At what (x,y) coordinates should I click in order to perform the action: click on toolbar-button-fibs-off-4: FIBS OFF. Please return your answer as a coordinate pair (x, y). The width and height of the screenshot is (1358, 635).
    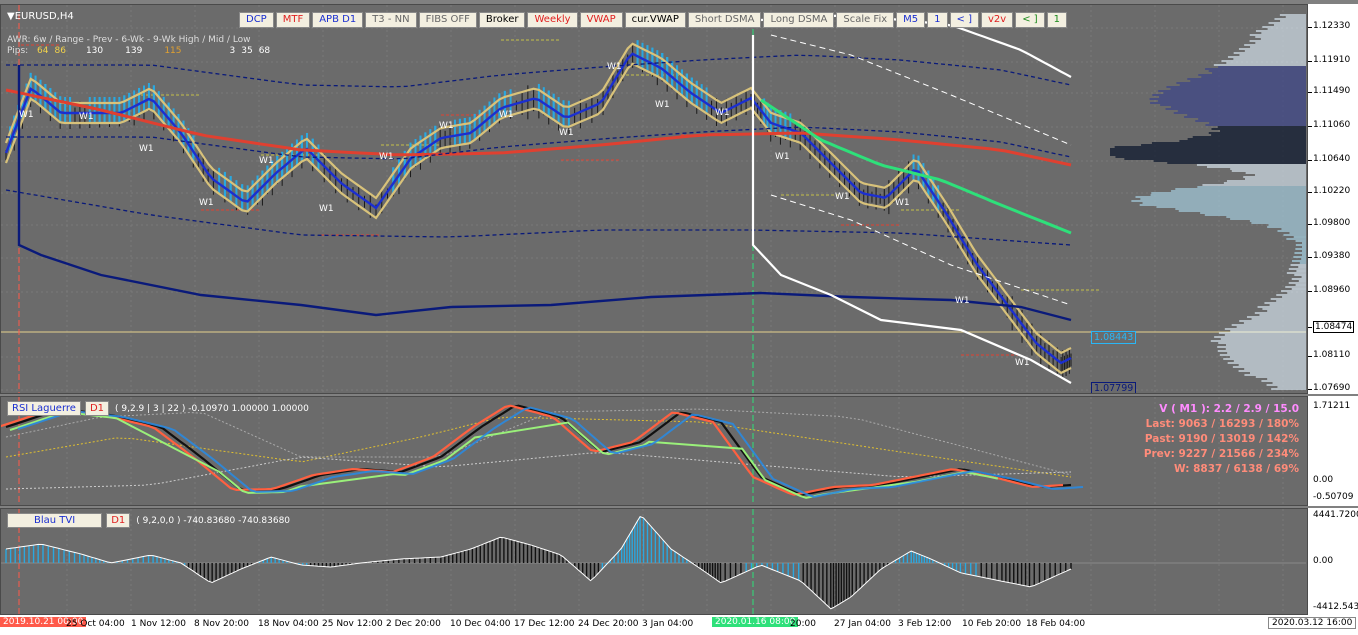
    Looking at the image, I should click on (447, 20).